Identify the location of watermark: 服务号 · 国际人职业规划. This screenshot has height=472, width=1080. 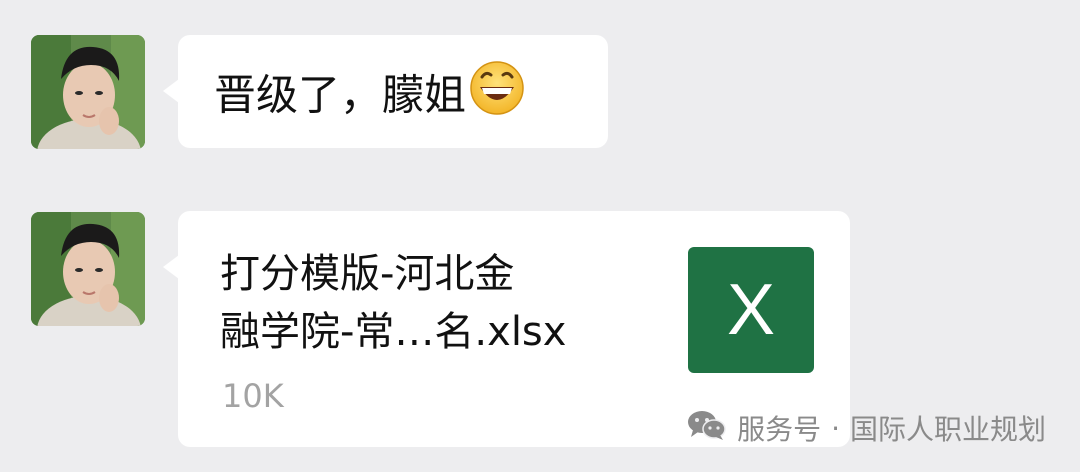
(866, 428).